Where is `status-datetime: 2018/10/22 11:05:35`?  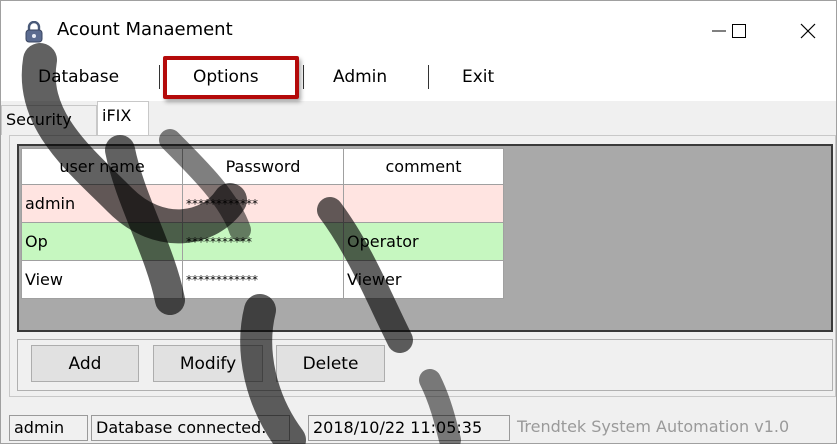
status-datetime: 2018/10/22 11:05:35 is located at coordinates (409, 428).